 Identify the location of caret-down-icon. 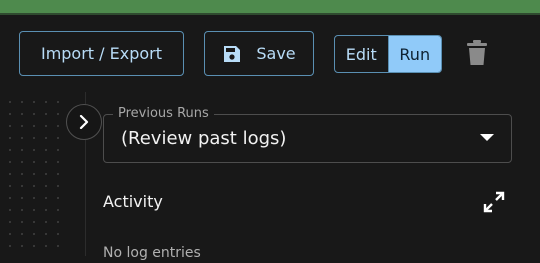
(487, 137).